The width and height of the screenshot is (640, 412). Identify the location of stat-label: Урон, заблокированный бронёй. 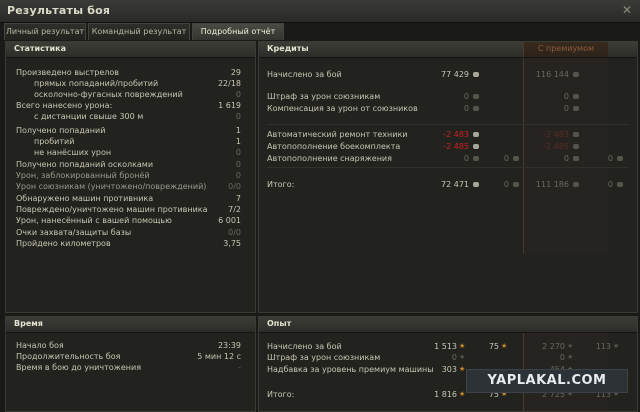
(83, 175).